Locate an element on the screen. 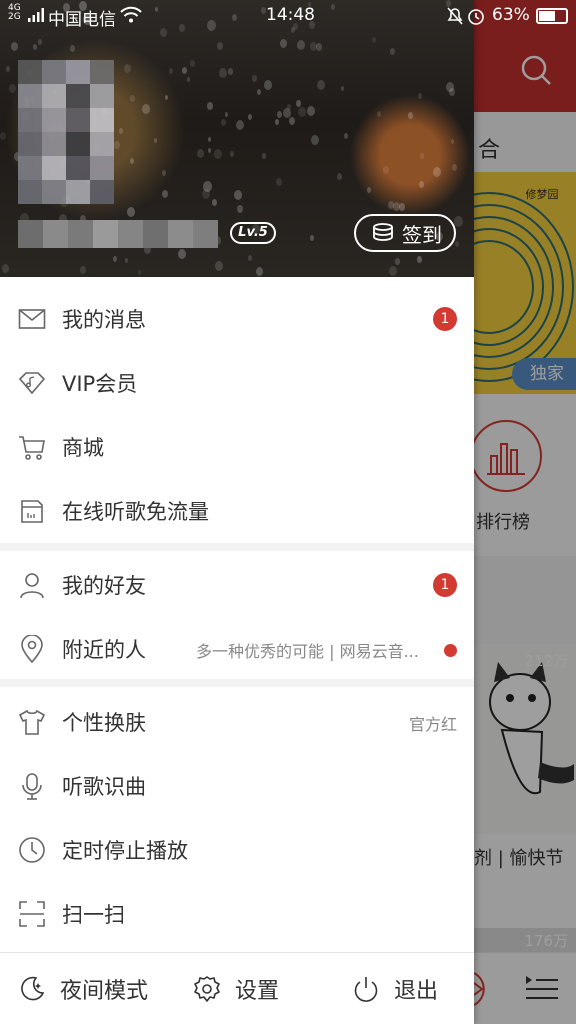  gear-icon is located at coordinates (207, 989).